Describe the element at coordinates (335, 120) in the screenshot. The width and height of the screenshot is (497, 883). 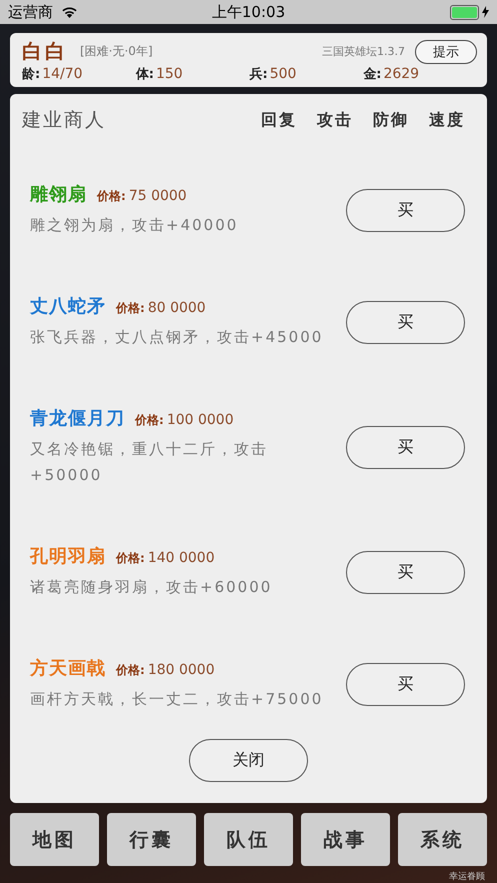
I see `column-heading: 攻击` at that location.